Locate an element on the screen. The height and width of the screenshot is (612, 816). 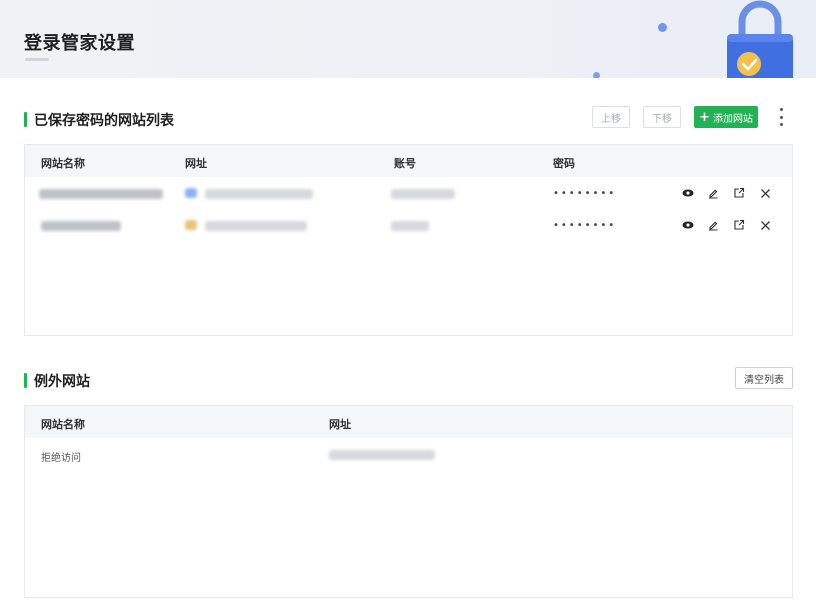
clear-list-button: 清空列表 is located at coordinates (764, 378).